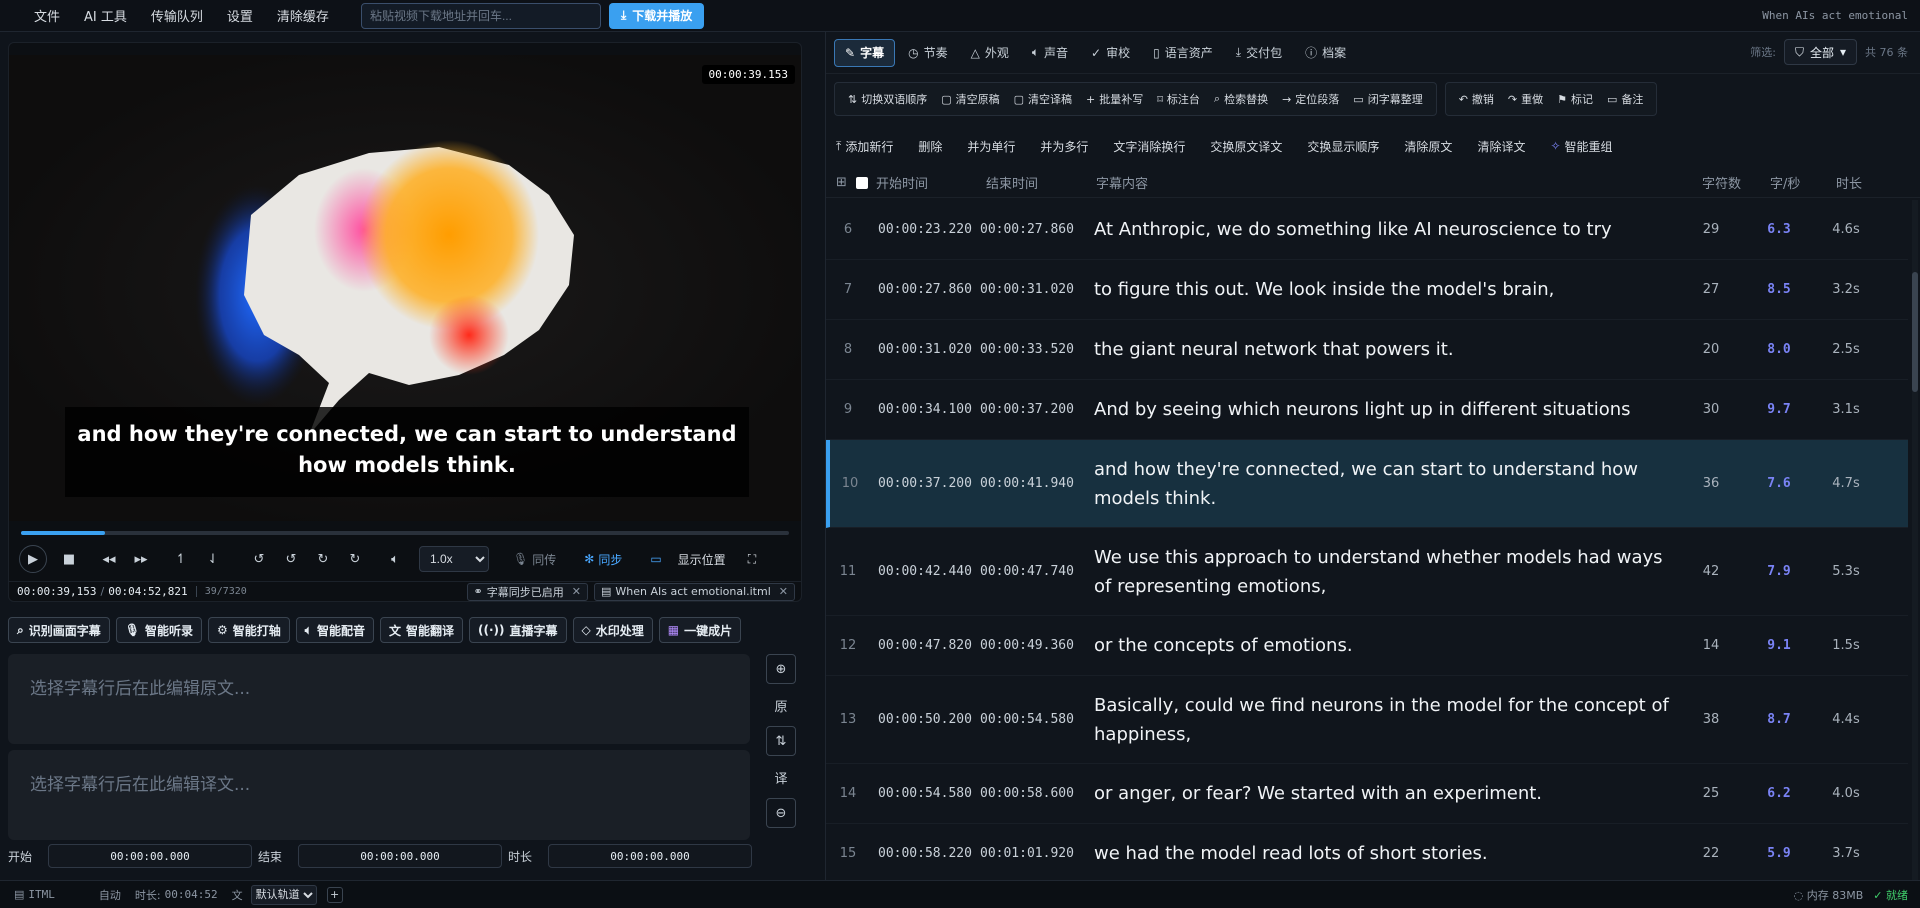 This screenshot has width=1920, height=908. I want to click on simultaneous-toggle: 🎙︎ 同传, so click(534, 559).